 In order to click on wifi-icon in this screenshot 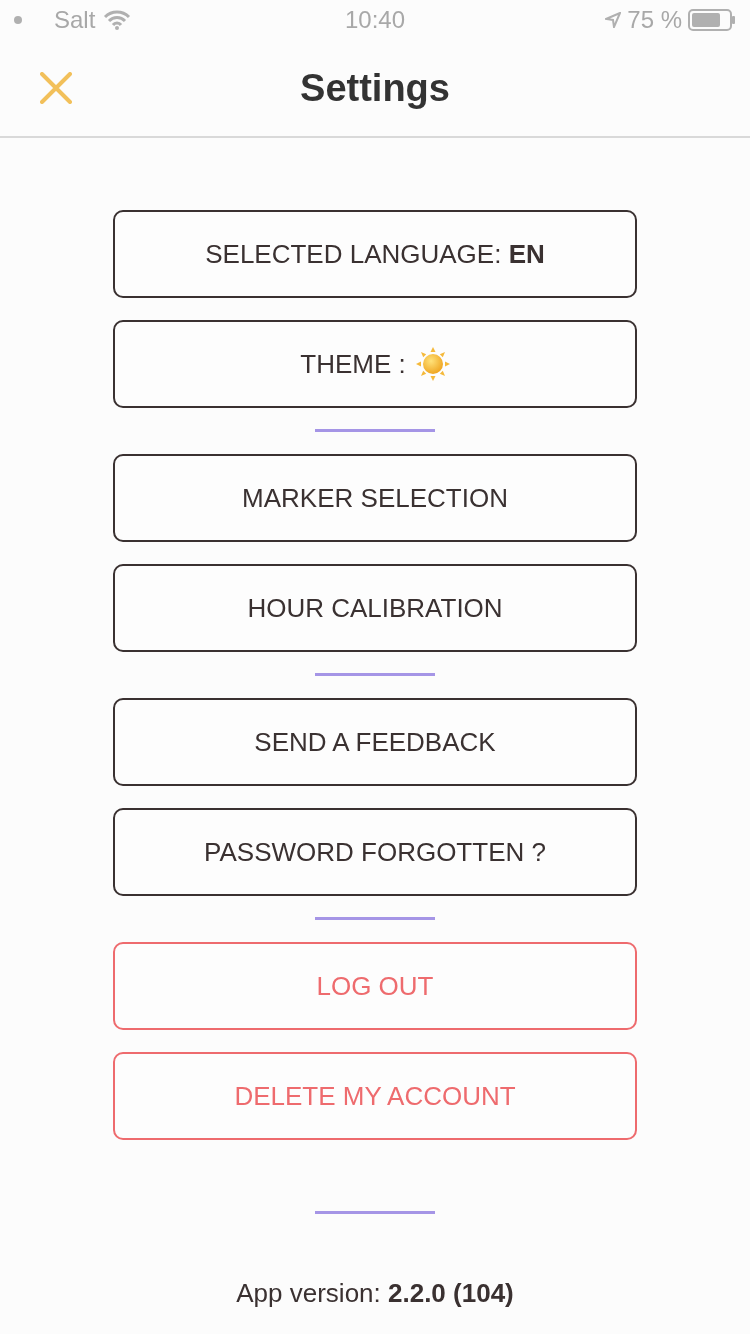, I will do `click(117, 20)`.